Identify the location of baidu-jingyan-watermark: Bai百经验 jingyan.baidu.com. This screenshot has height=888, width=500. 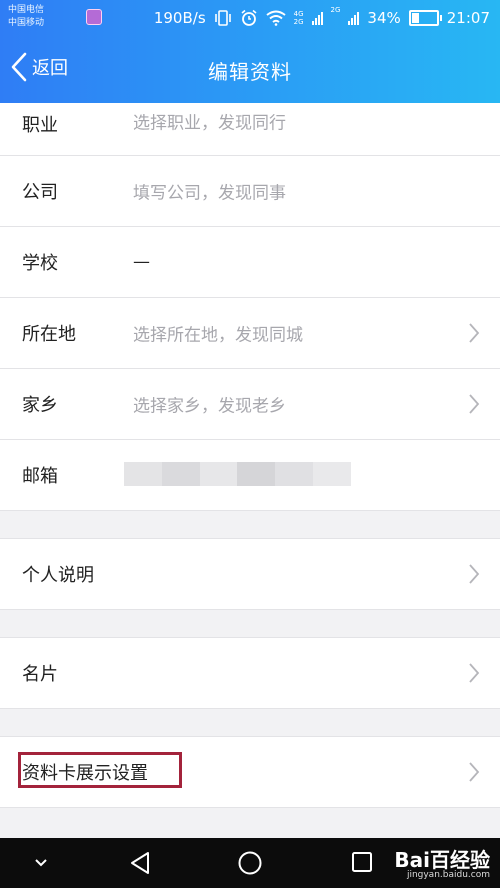
(442, 862).